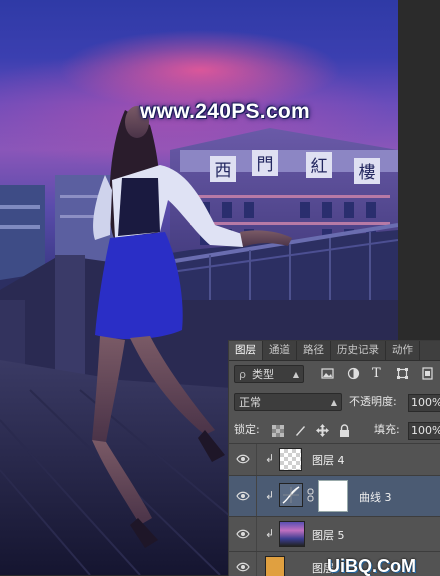 Image resolution: width=440 pixels, height=576 pixels. I want to click on lock-position-icon, so click(322, 430).